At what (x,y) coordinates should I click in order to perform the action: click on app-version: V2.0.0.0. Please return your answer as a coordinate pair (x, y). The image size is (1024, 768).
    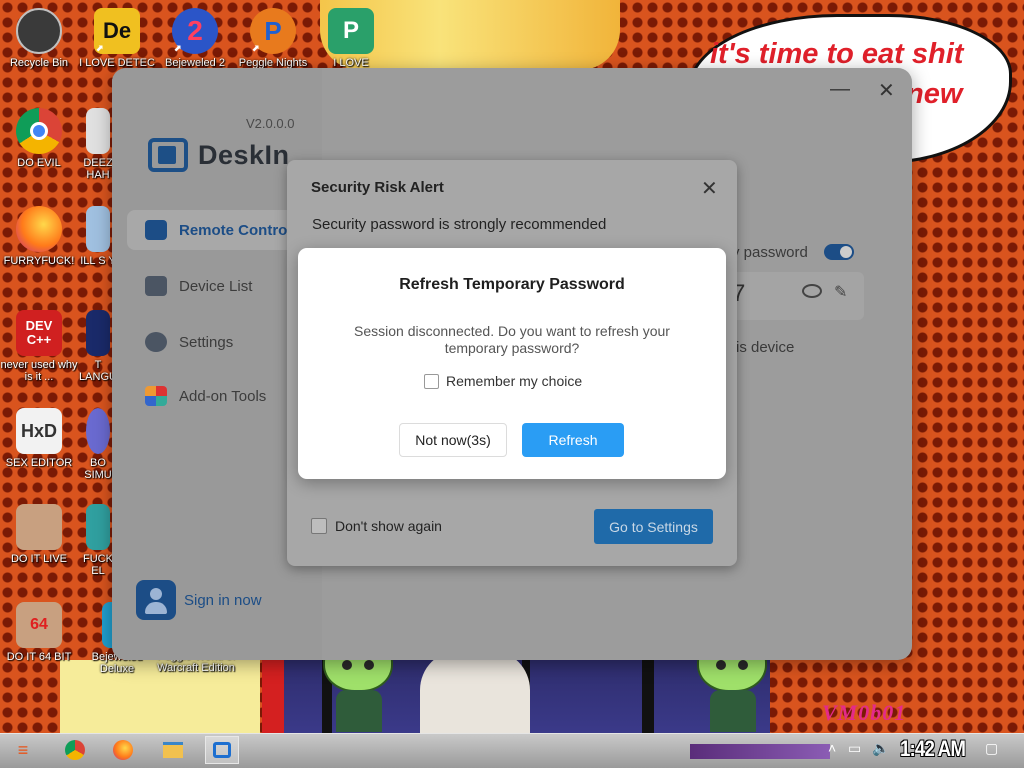
    Looking at the image, I should click on (270, 123).